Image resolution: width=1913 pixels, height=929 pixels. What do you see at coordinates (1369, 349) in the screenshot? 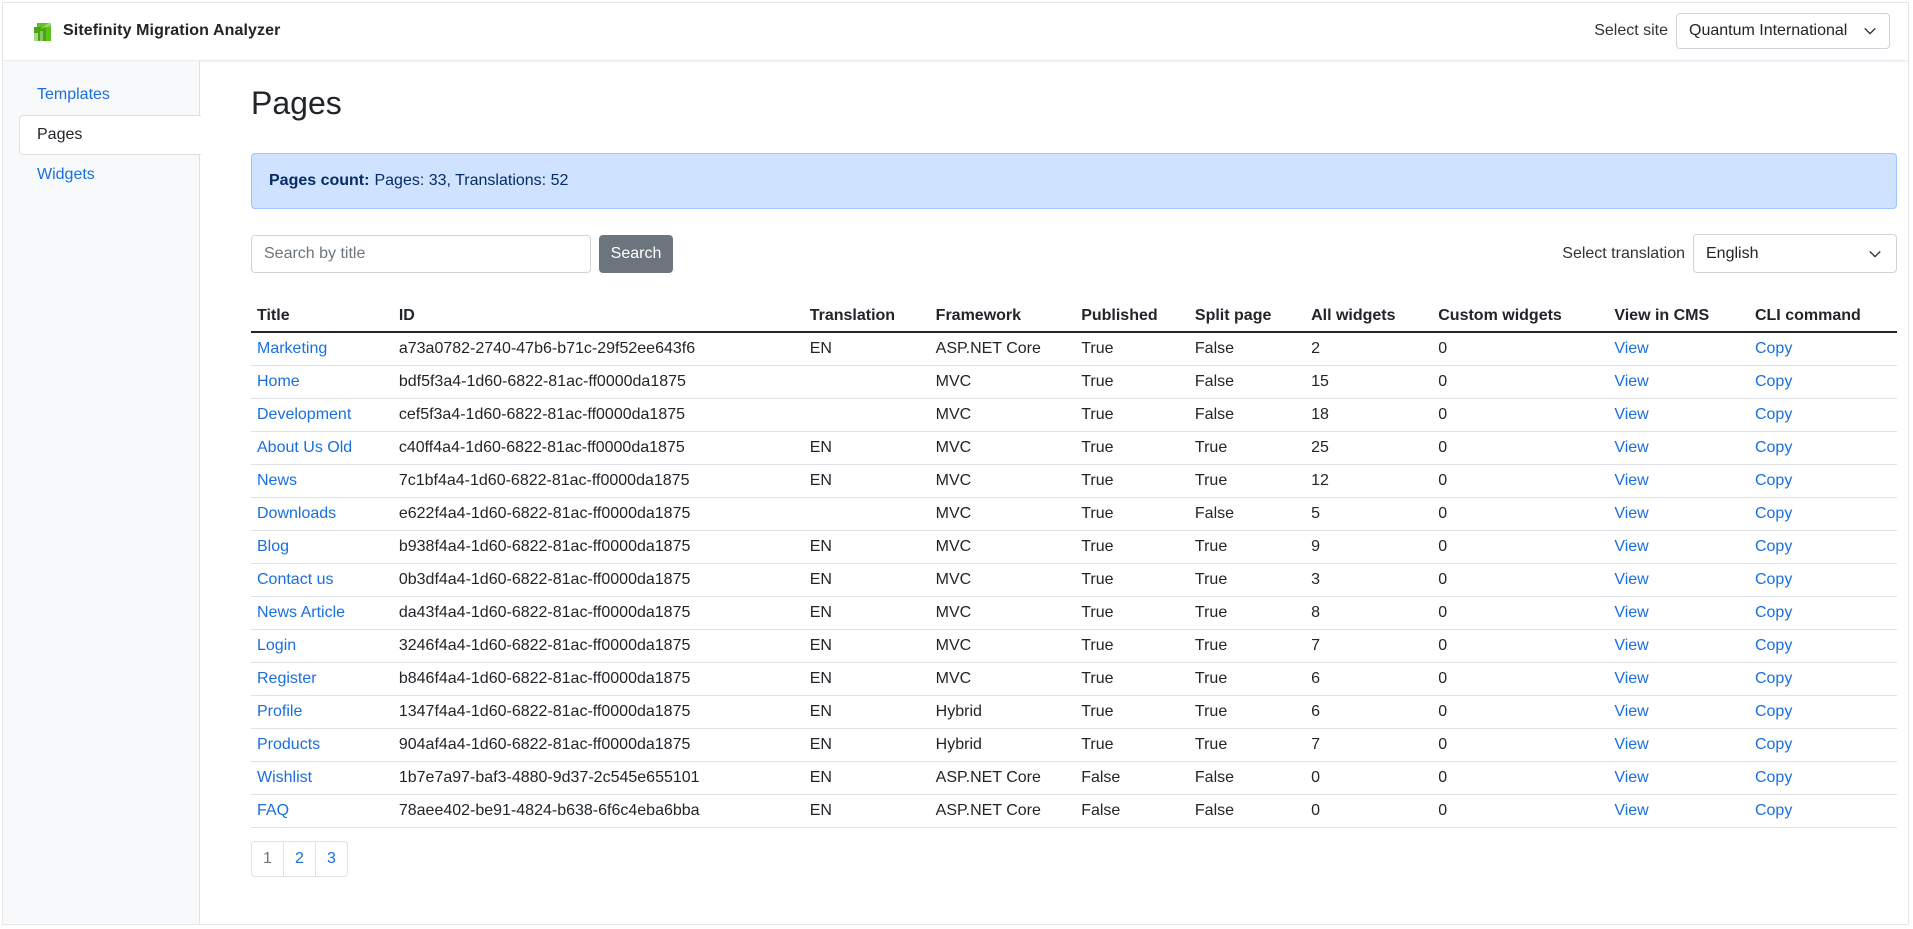
I see `cell-all-widgets: 2` at bounding box center [1369, 349].